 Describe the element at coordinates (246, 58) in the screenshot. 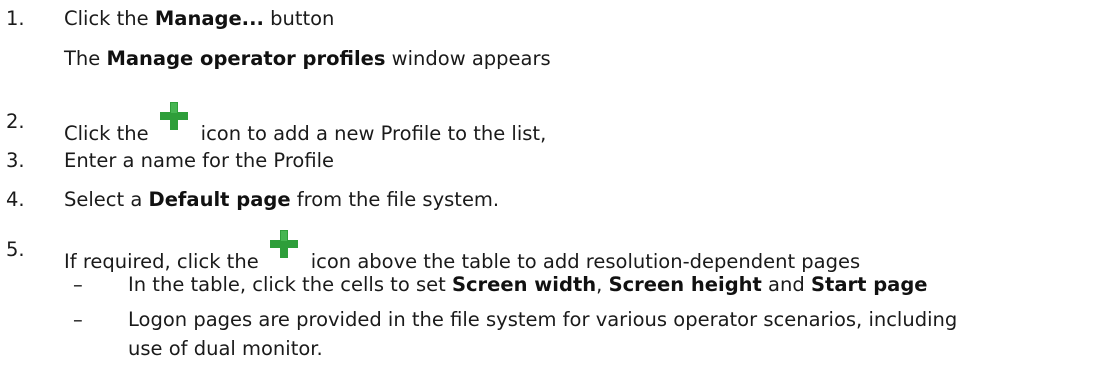

I see `window-name: Manage operator profiles` at that location.